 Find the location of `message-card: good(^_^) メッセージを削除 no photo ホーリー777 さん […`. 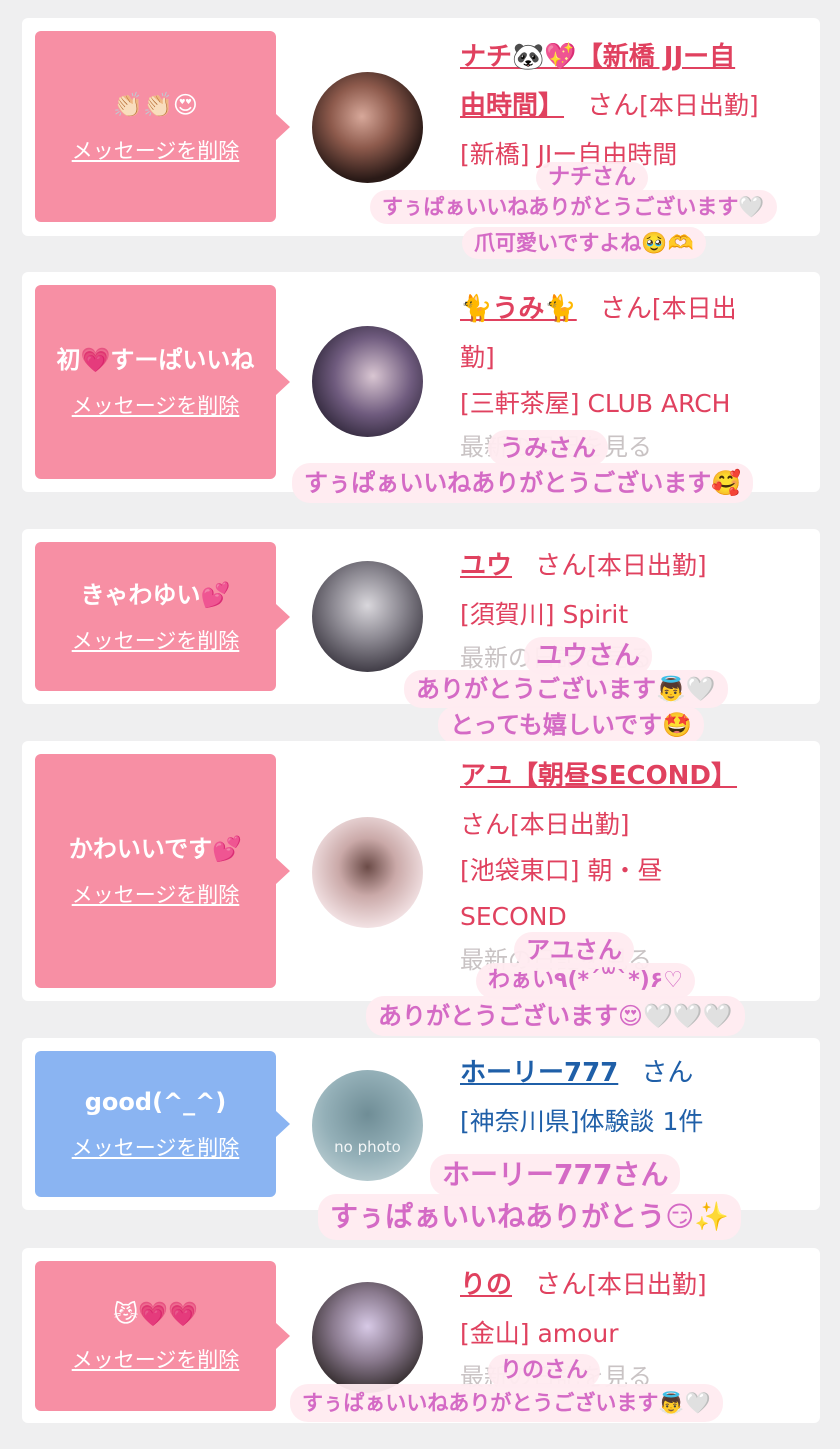

message-card: good(^_^) メッセージを削除 no photo ホーリー777 さん [… is located at coordinates (421, 1124).